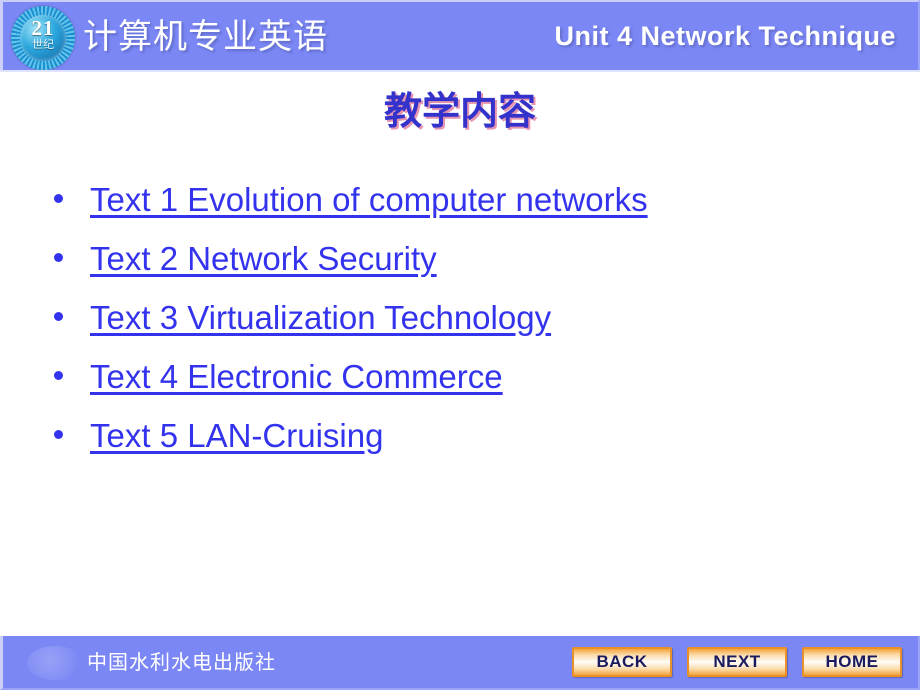 The width and height of the screenshot is (920, 690). Describe the element at coordinates (296, 377) in the screenshot. I see `text-link-4: Text 4 Electronic Commerce` at that location.